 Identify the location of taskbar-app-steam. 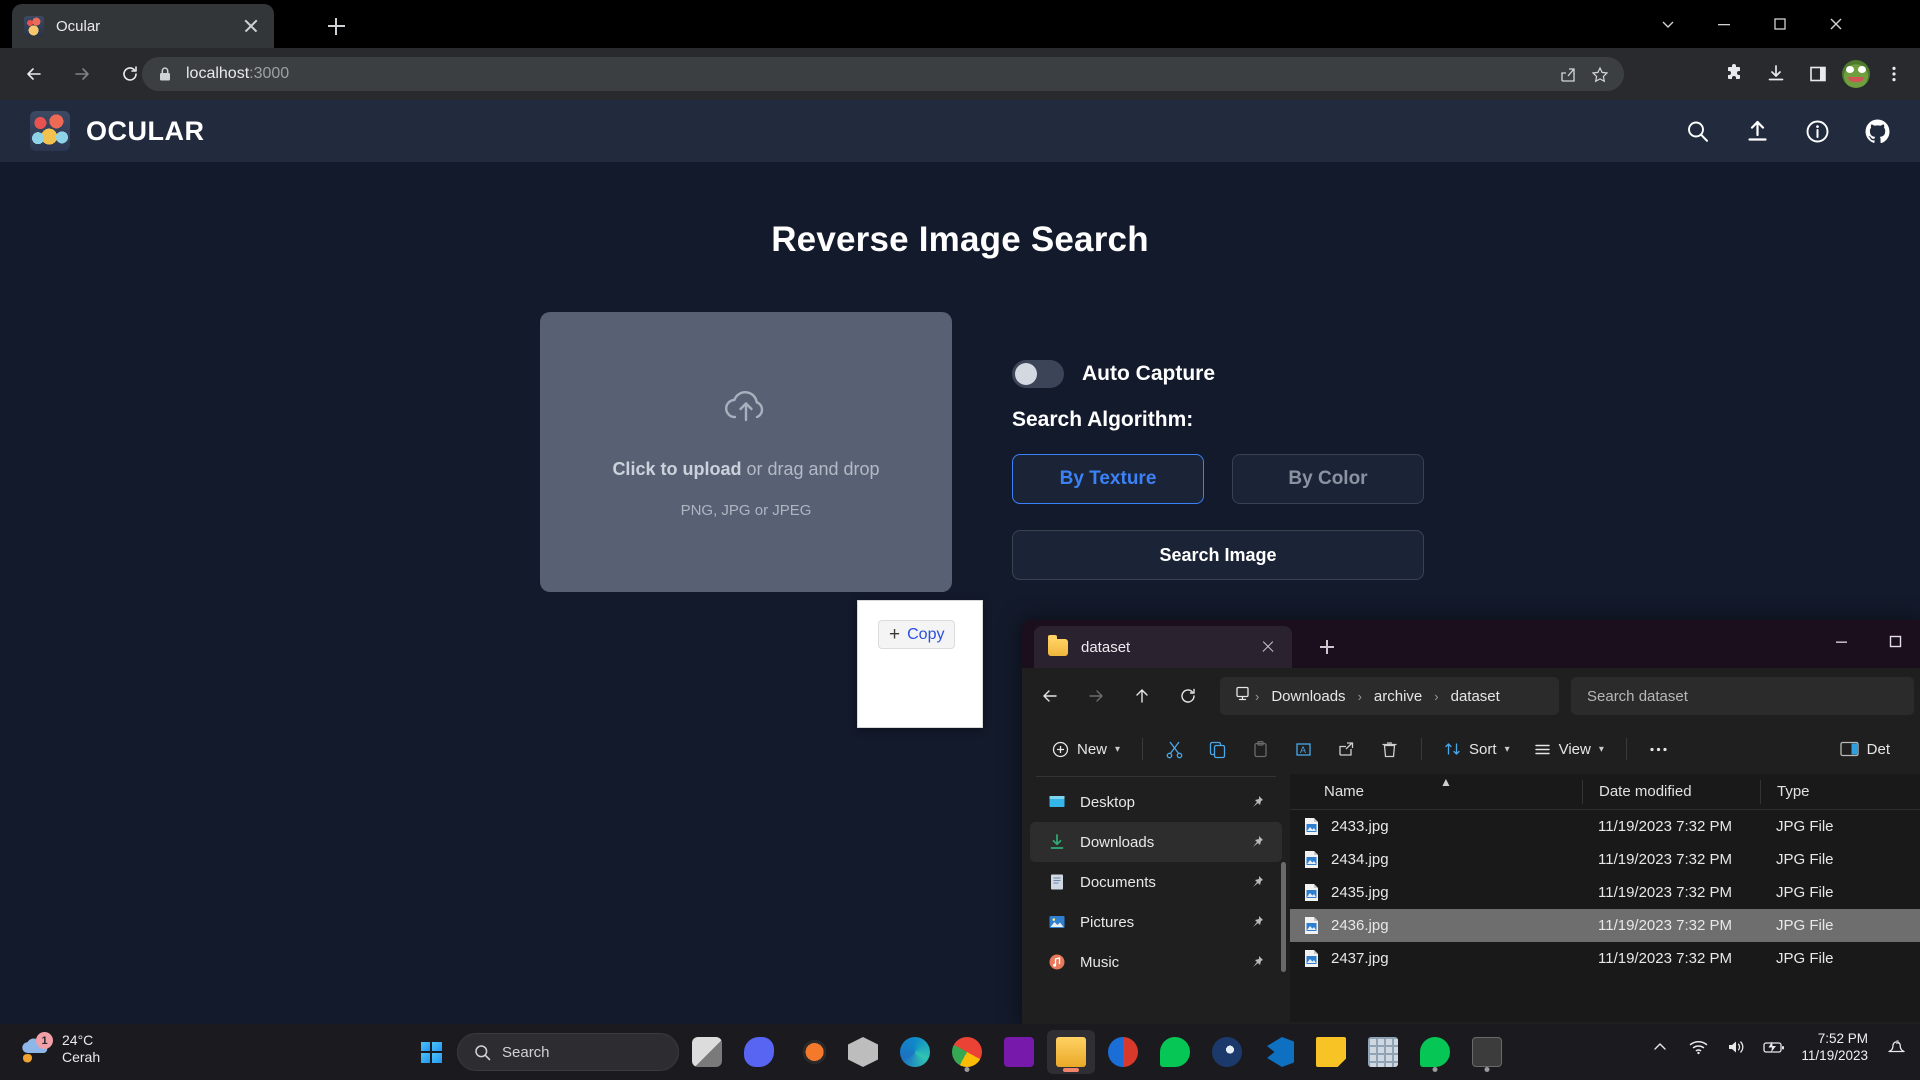
(1227, 1052).